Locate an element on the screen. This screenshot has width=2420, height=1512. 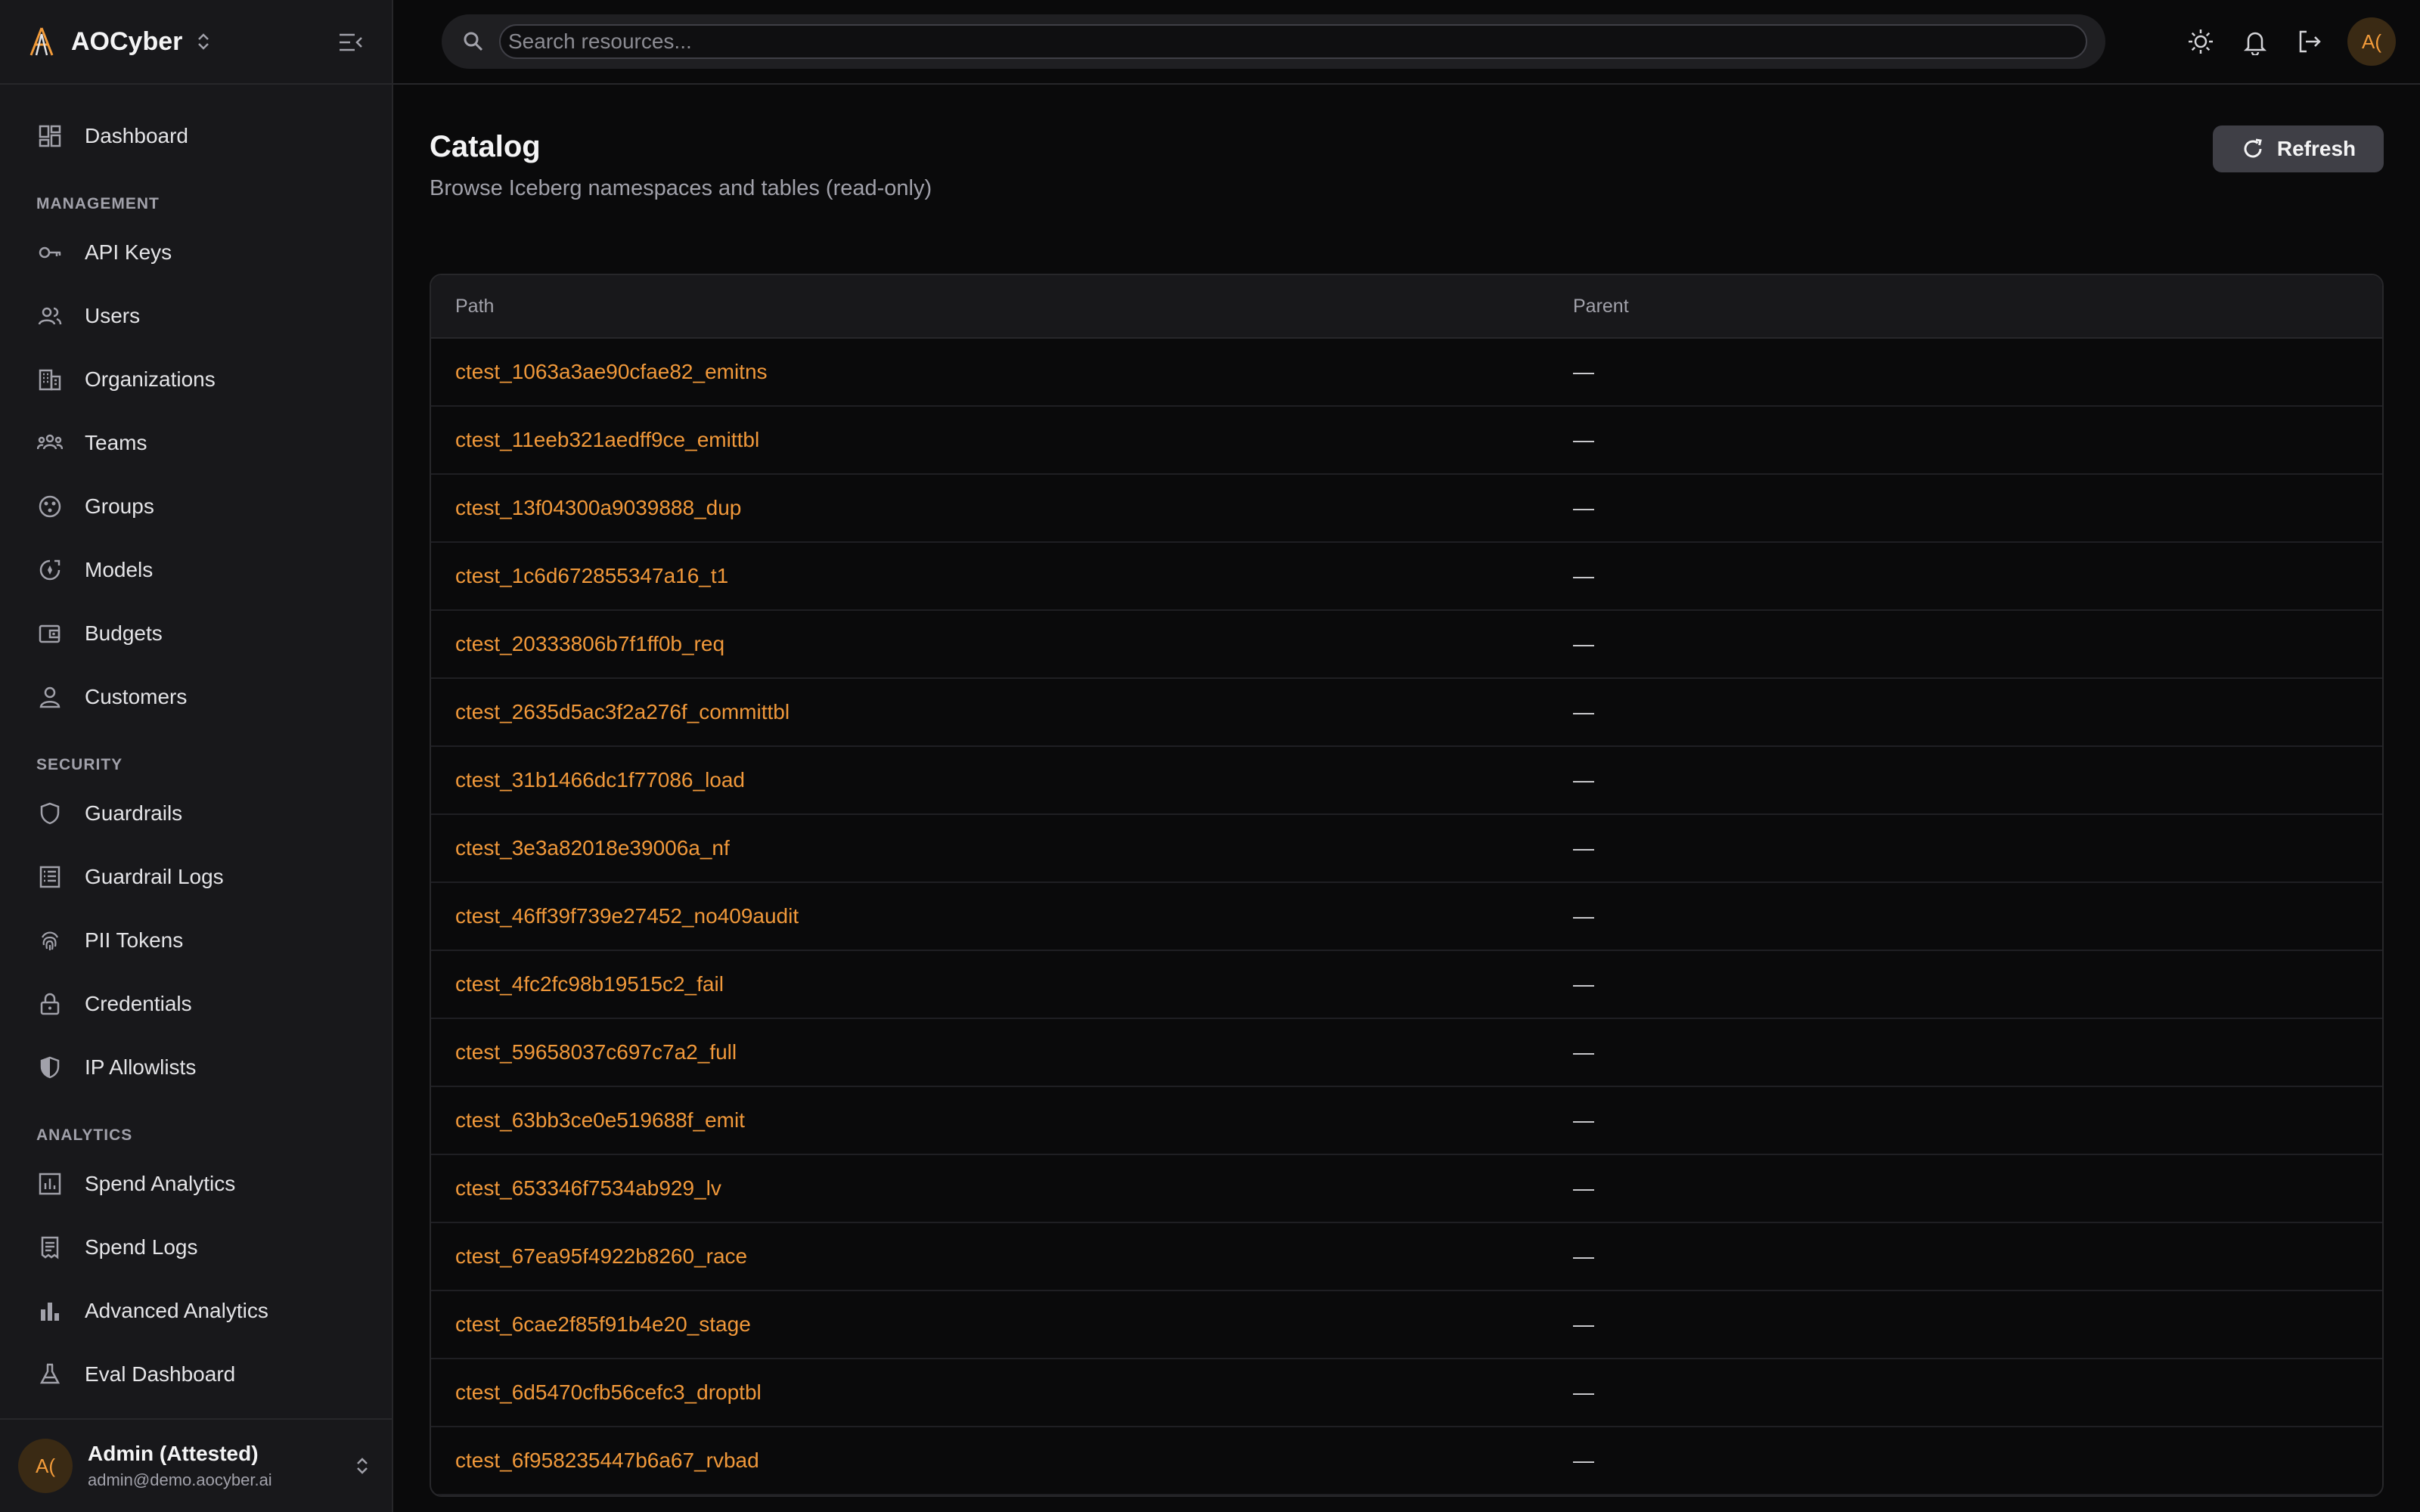
collapse-sidebar-icon is located at coordinates (351, 42).